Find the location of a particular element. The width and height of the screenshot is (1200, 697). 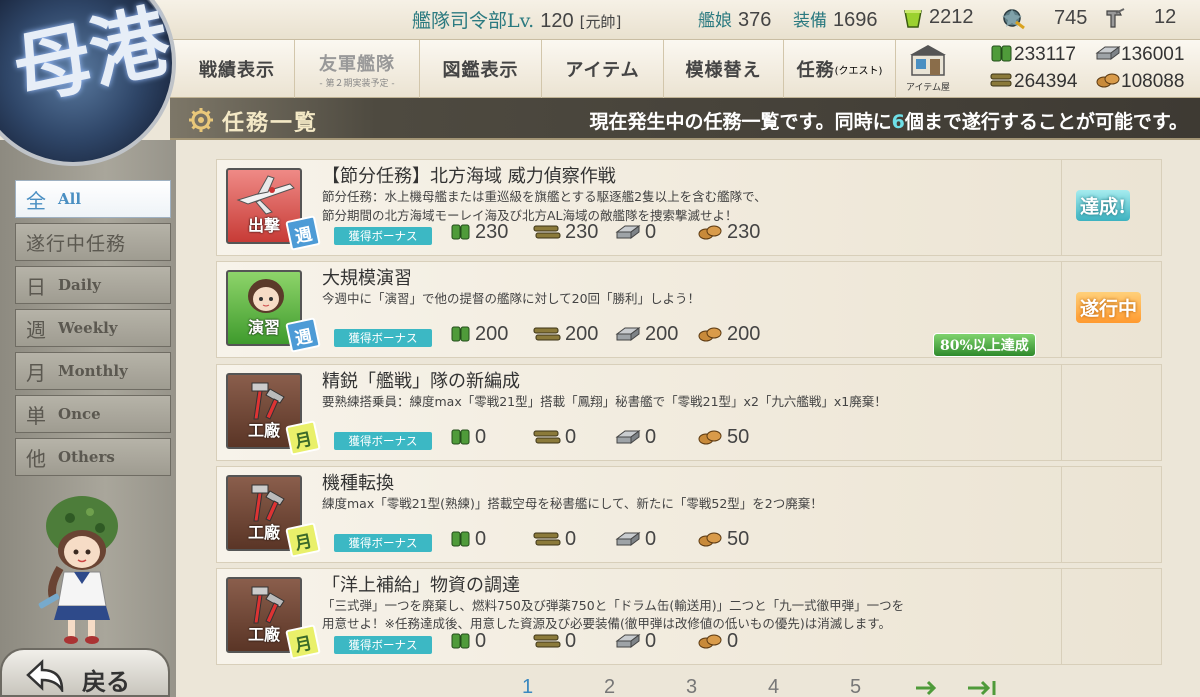

page-4: 4 is located at coordinates (773, 686).